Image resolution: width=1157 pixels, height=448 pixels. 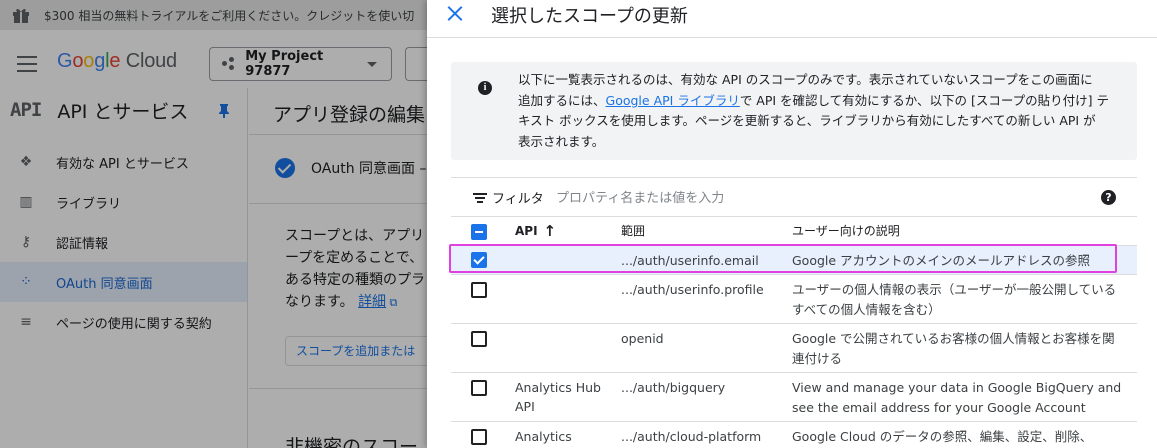 What do you see at coordinates (518, 199) in the screenshot?
I see `filter-label: フィルタ` at bounding box center [518, 199].